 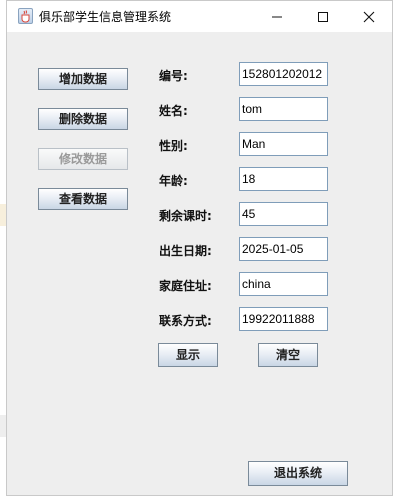 What do you see at coordinates (283, 109) in the screenshot?
I see `name-field` at bounding box center [283, 109].